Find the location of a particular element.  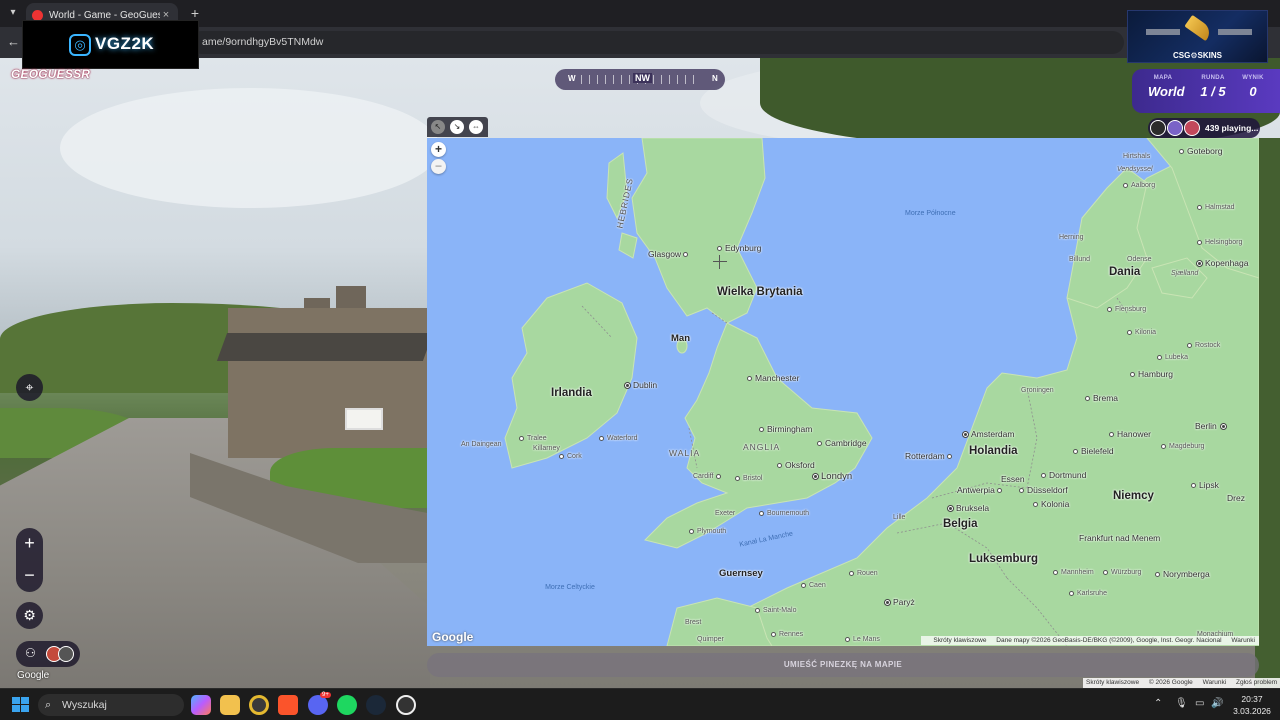

city-label: Cambridge is located at coordinates (842, 443).